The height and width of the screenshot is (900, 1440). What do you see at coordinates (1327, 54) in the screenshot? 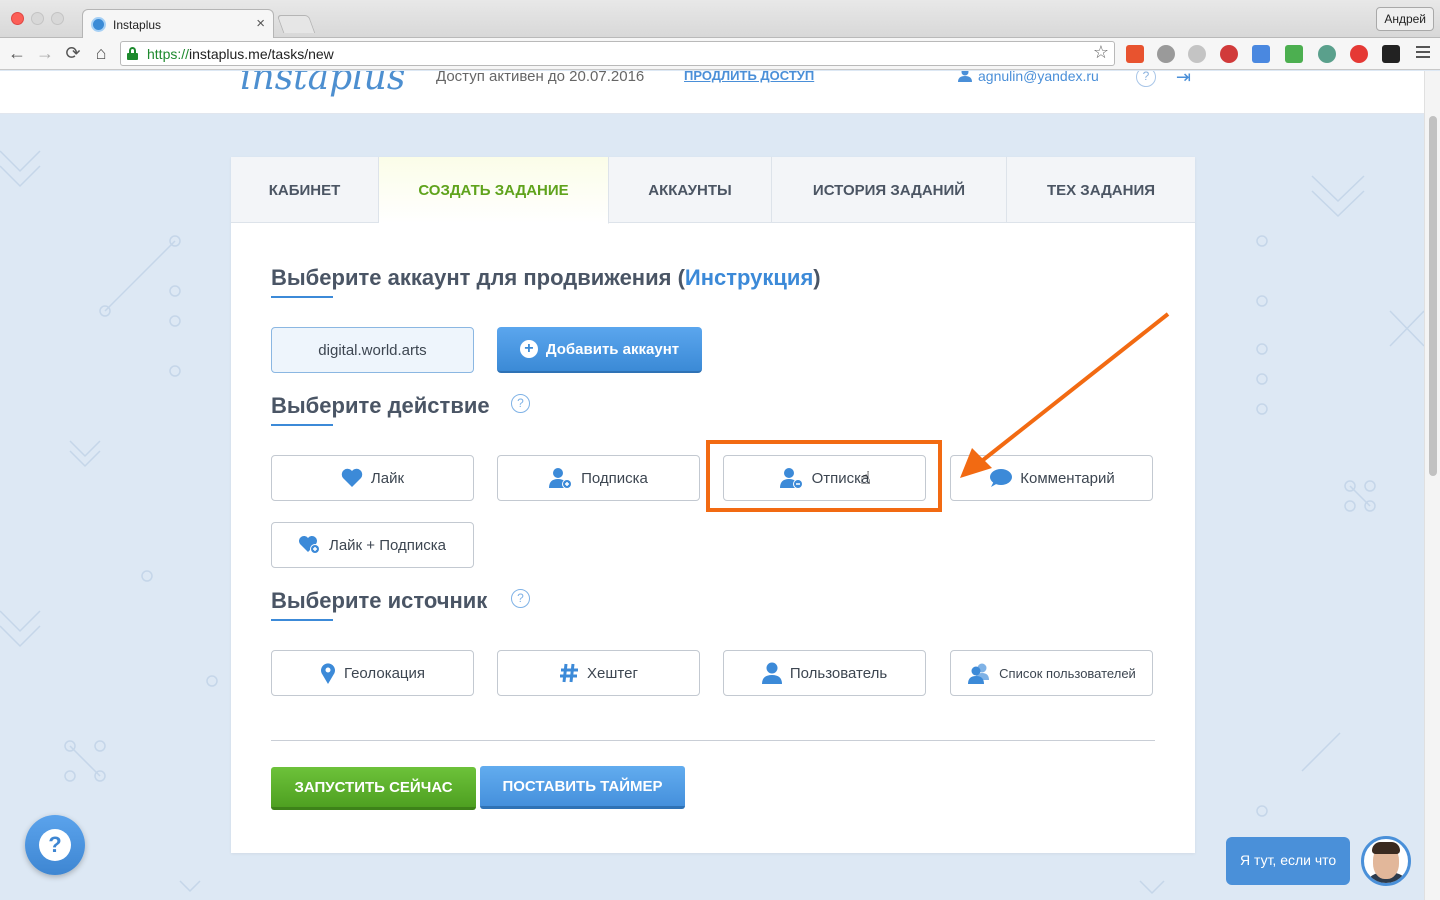
I see `extension-7-icon` at bounding box center [1327, 54].